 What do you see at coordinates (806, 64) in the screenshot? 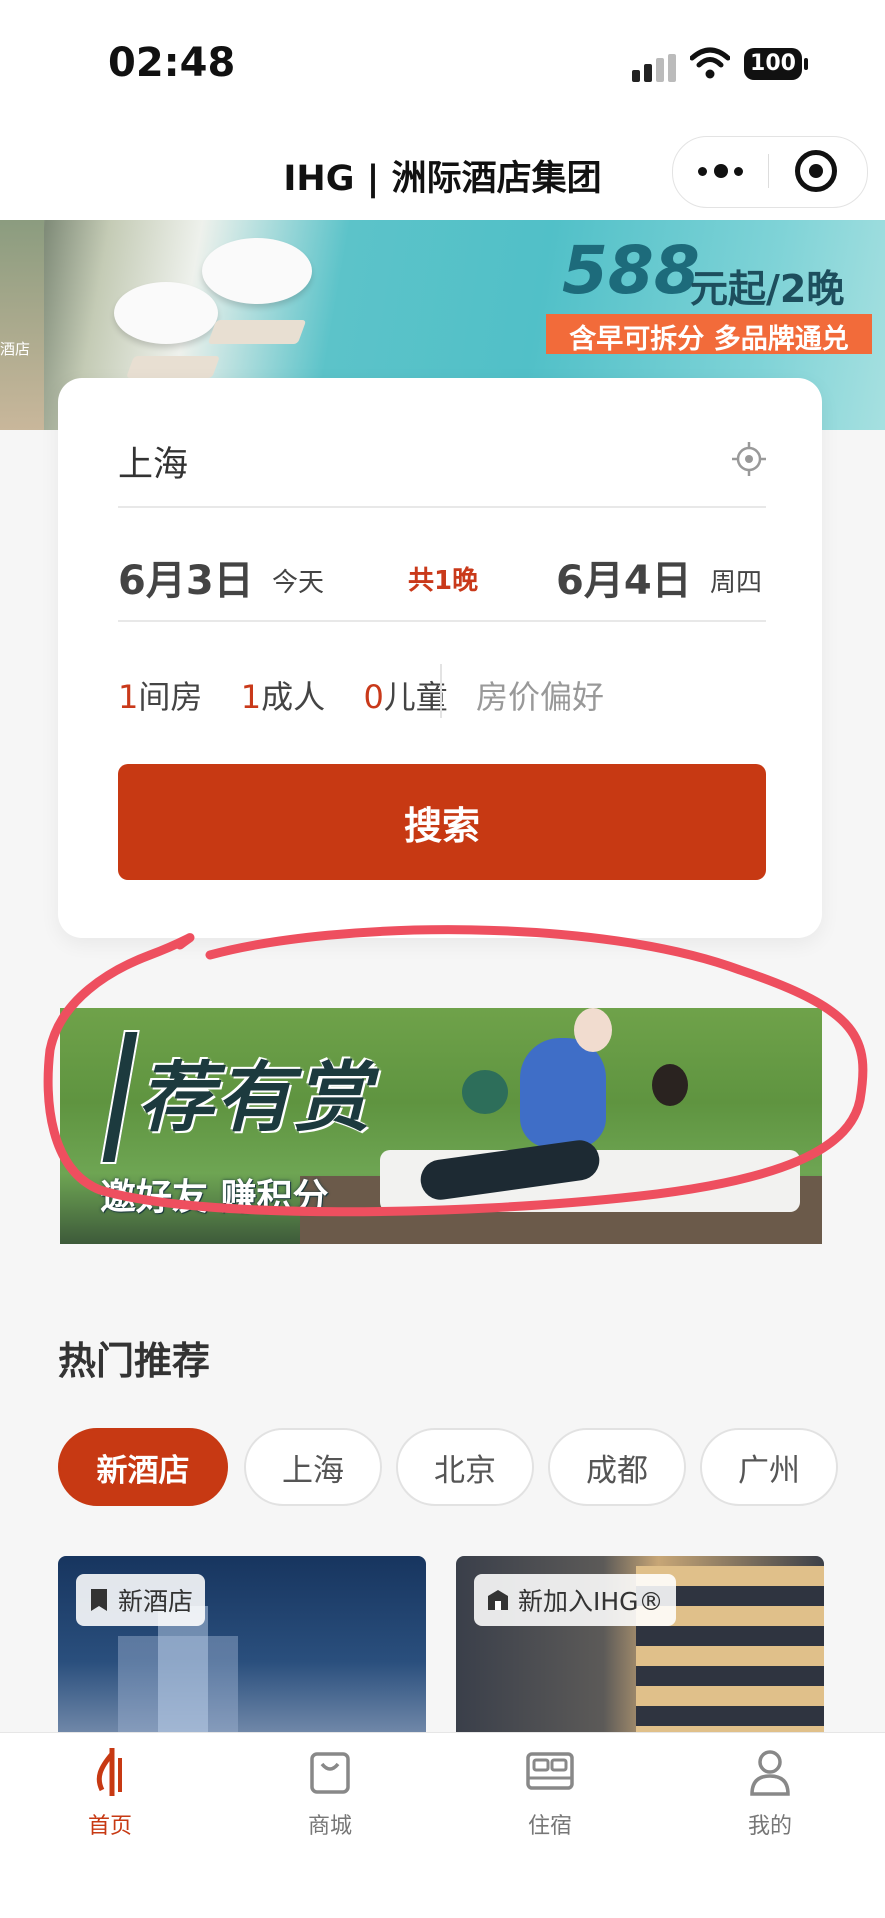
I see `battery-tip` at bounding box center [806, 64].